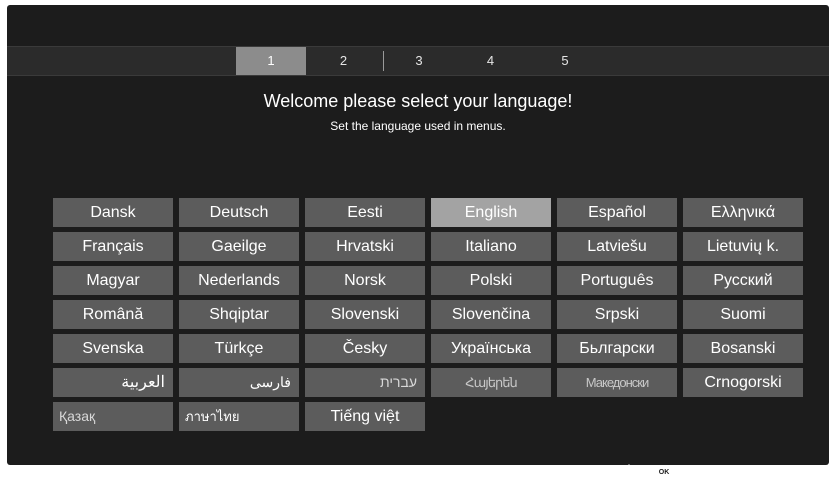 This screenshot has height=492, width=834. I want to click on language-tile-hebrew: עברית, so click(365, 382).